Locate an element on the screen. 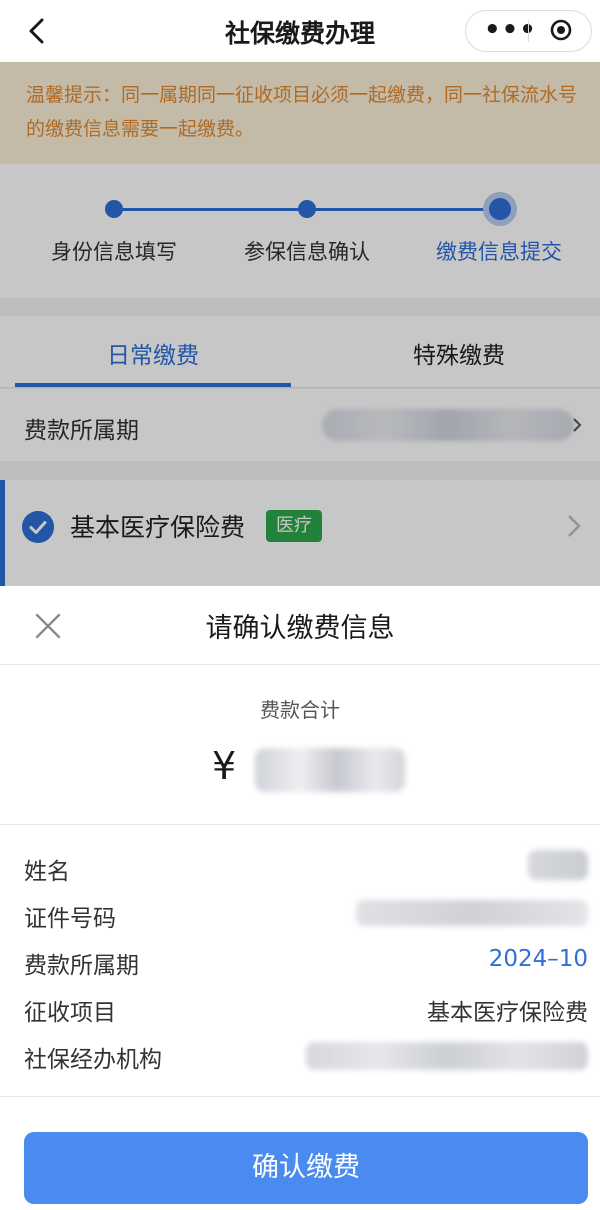 The height and width of the screenshot is (1210, 600). period-value: 2024–10 is located at coordinates (538, 959).